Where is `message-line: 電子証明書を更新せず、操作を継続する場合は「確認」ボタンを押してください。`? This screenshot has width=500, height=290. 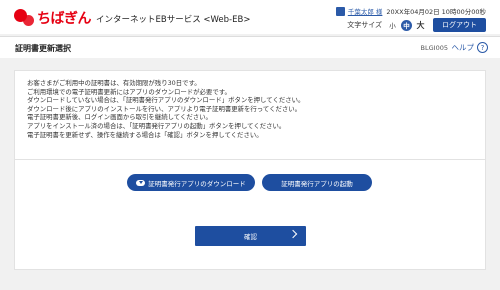
message-line: 電子証明書を更新せず、操作を継続する場合は「確認」ボタンを押してください。 is located at coordinates (145, 134).